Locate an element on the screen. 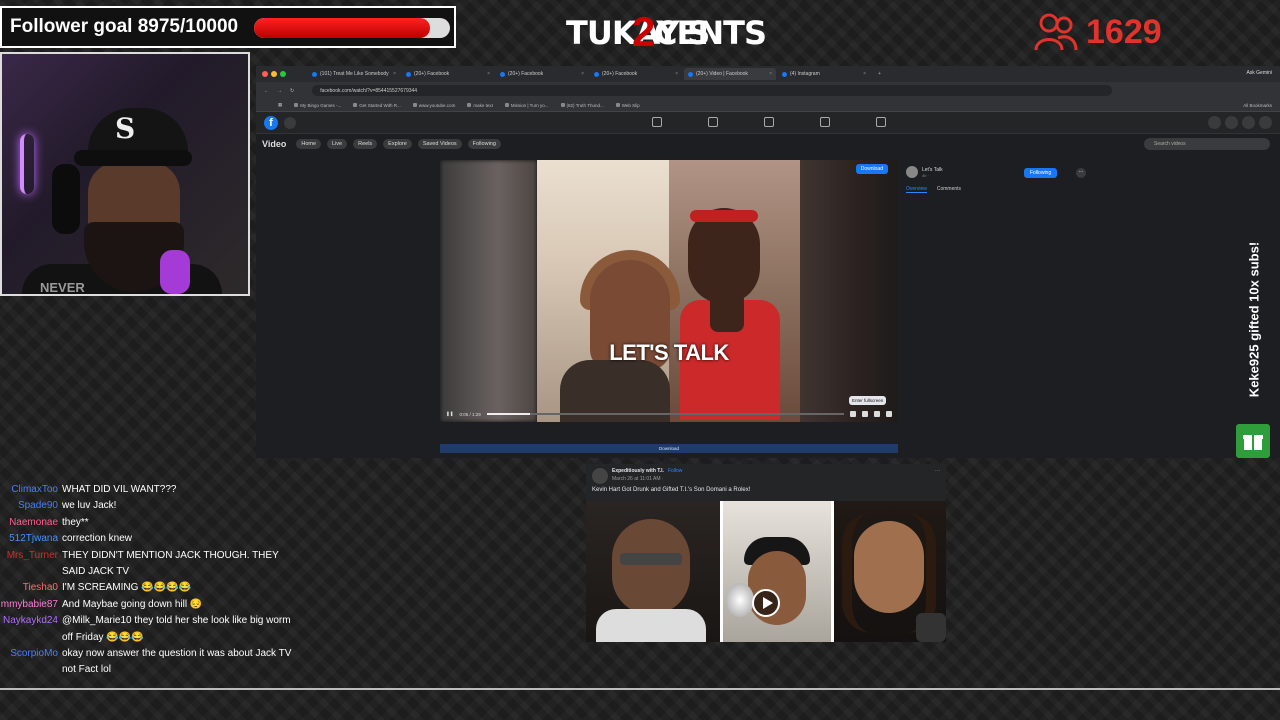 The height and width of the screenshot is (720, 1280). search-videos-input: Search videos is located at coordinates (1207, 144).